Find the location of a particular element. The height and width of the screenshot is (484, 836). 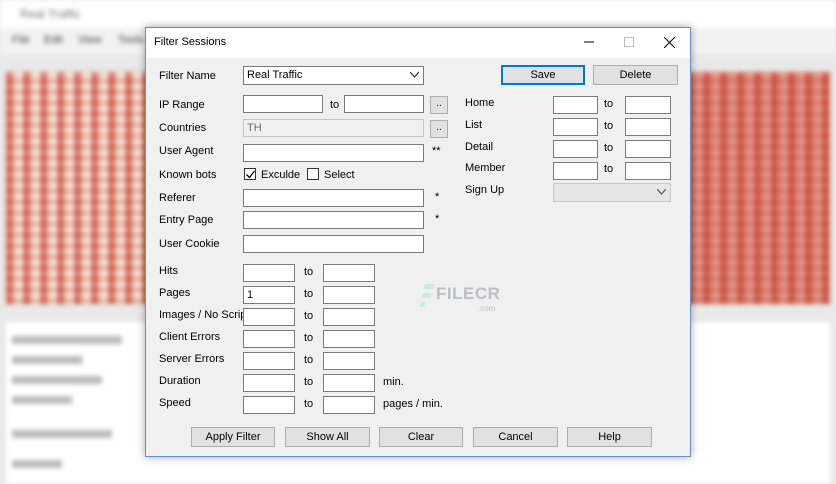

member-to-label: to is located at coordinates (609, 169).